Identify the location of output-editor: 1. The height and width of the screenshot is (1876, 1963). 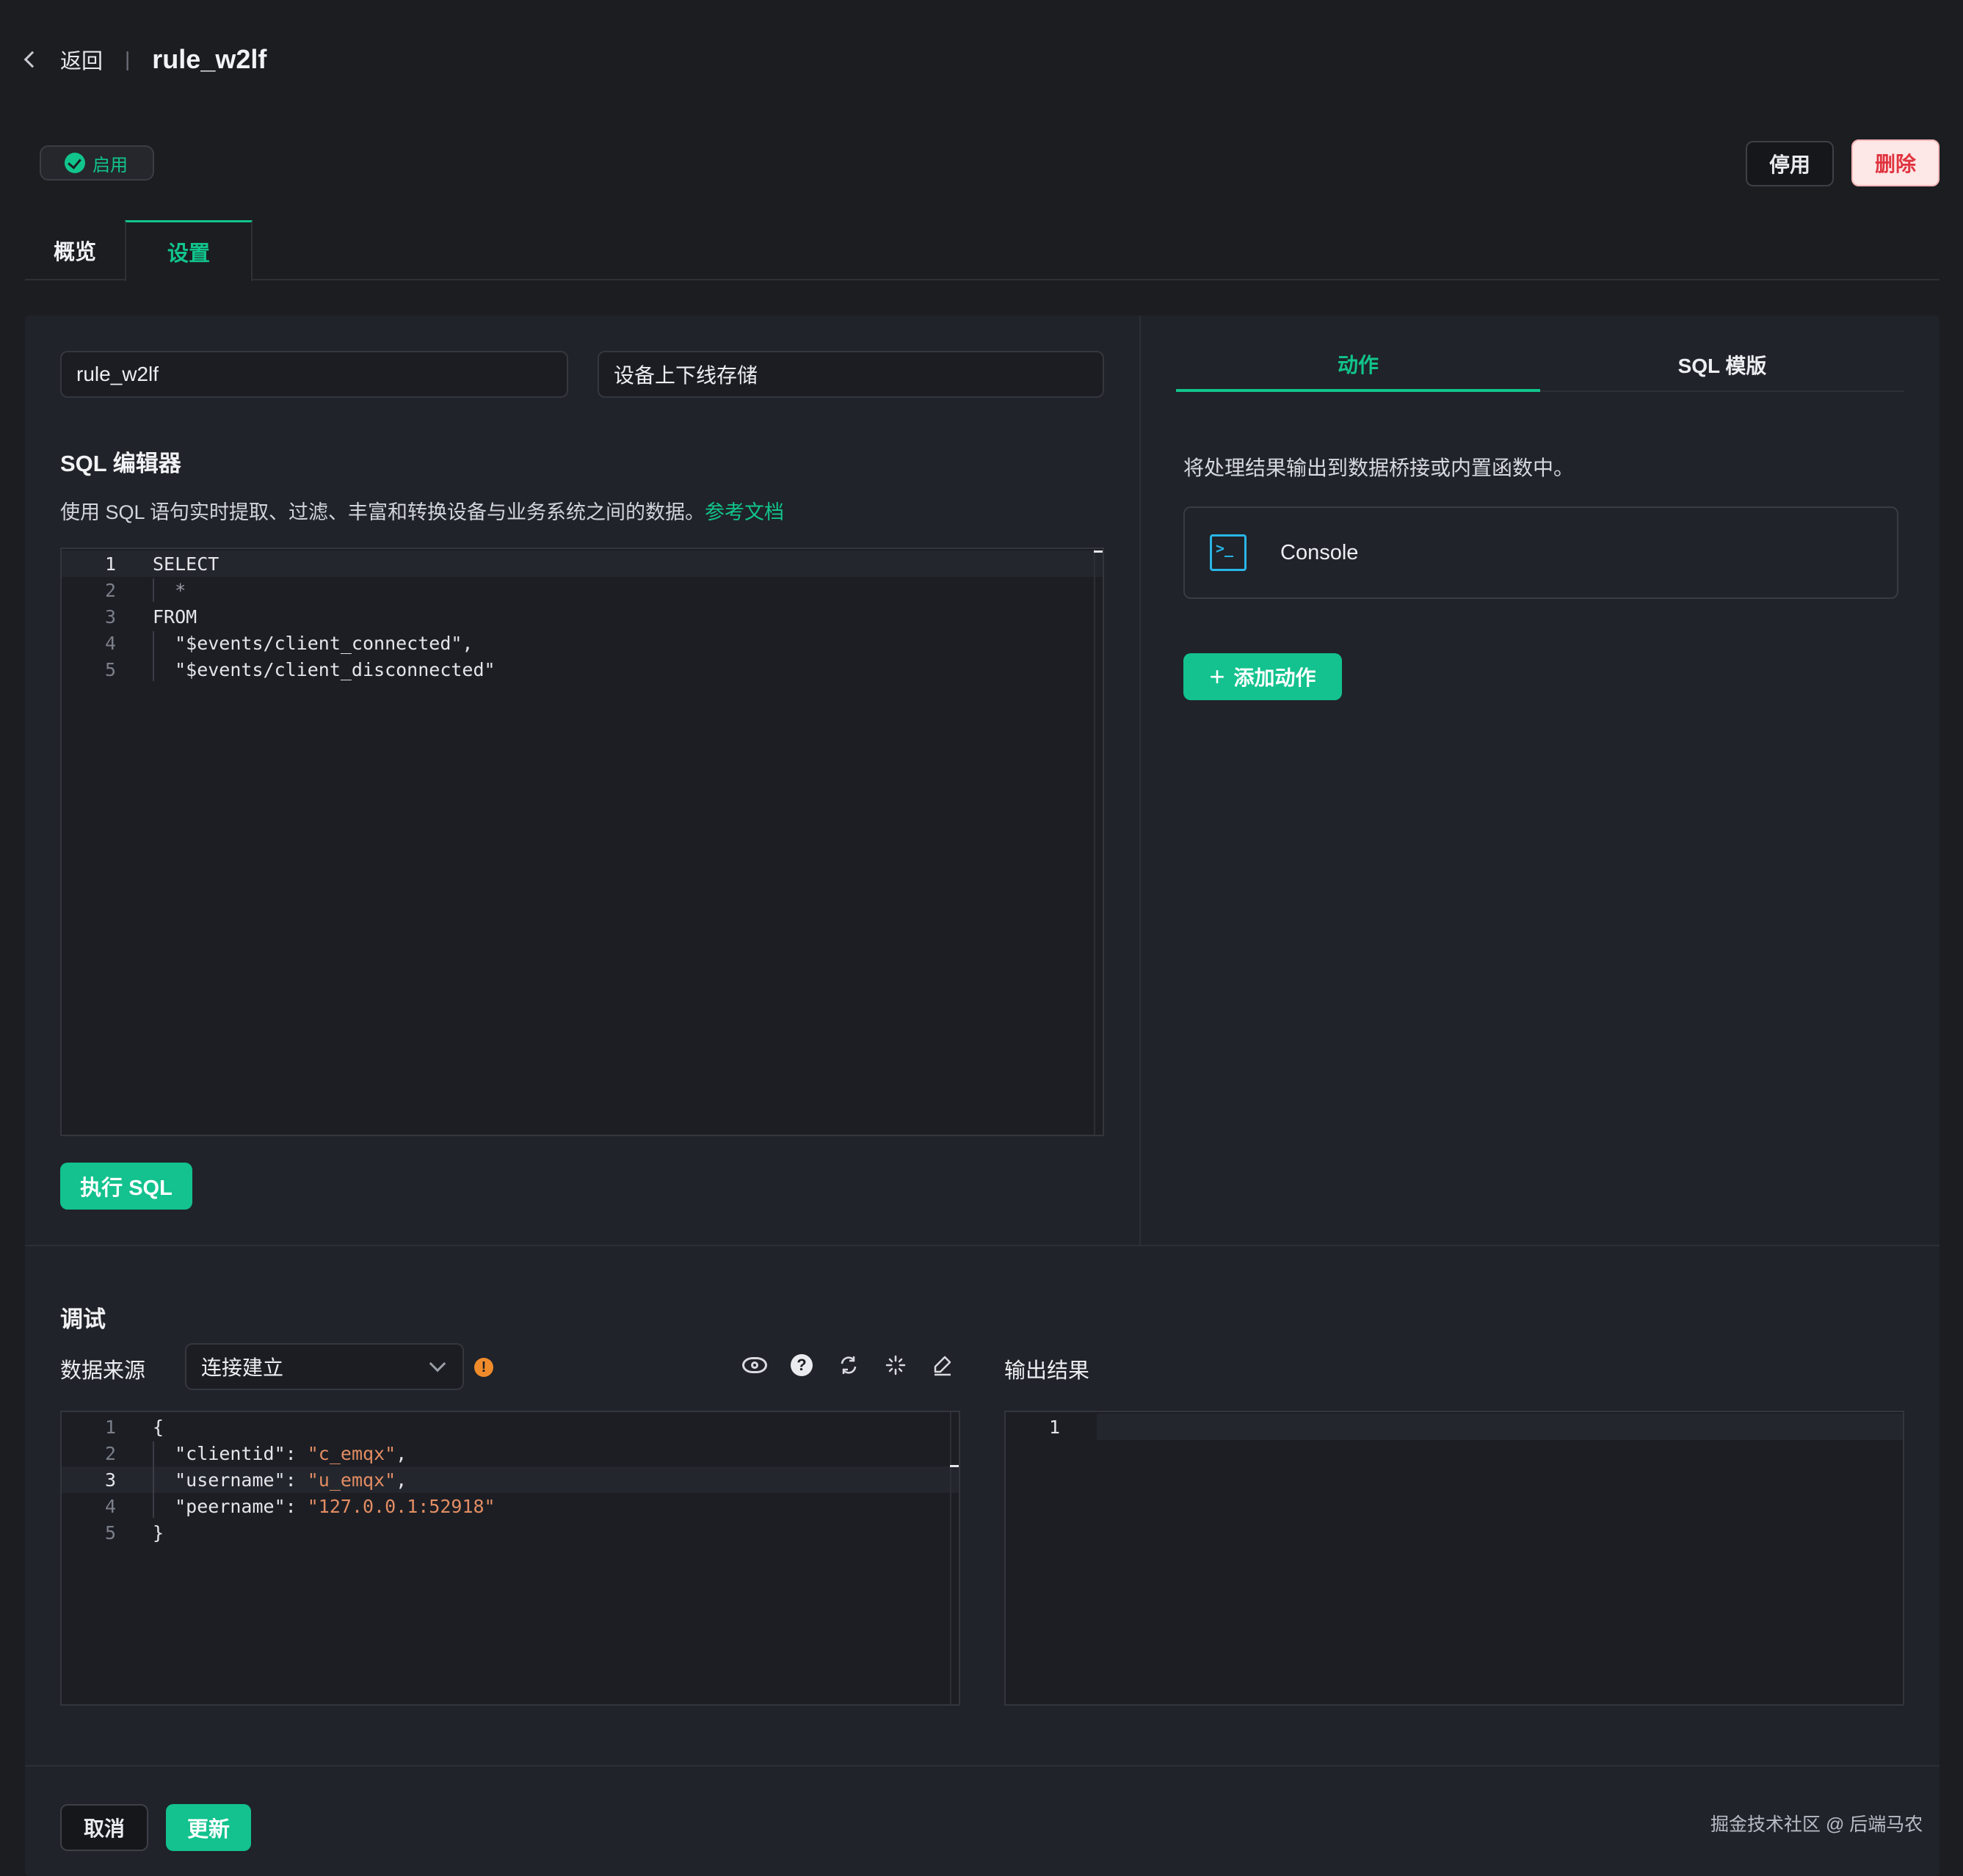
(1454, 1559).